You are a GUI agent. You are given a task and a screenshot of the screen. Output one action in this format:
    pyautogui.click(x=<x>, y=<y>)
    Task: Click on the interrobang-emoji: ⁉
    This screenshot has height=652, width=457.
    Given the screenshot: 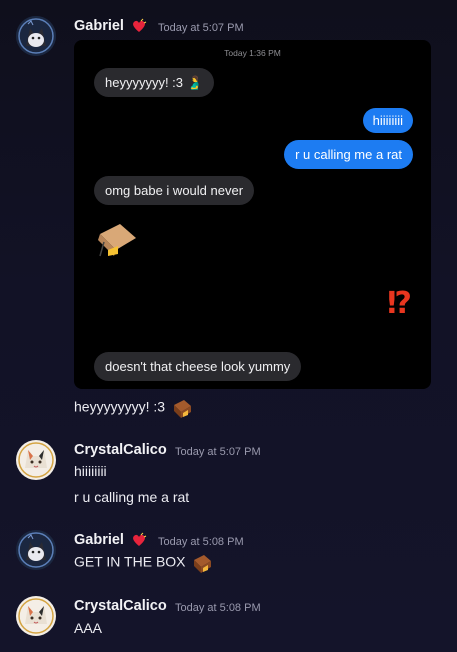 What is the action you would take?
    pyautogui.click(x=399, y=303)
    